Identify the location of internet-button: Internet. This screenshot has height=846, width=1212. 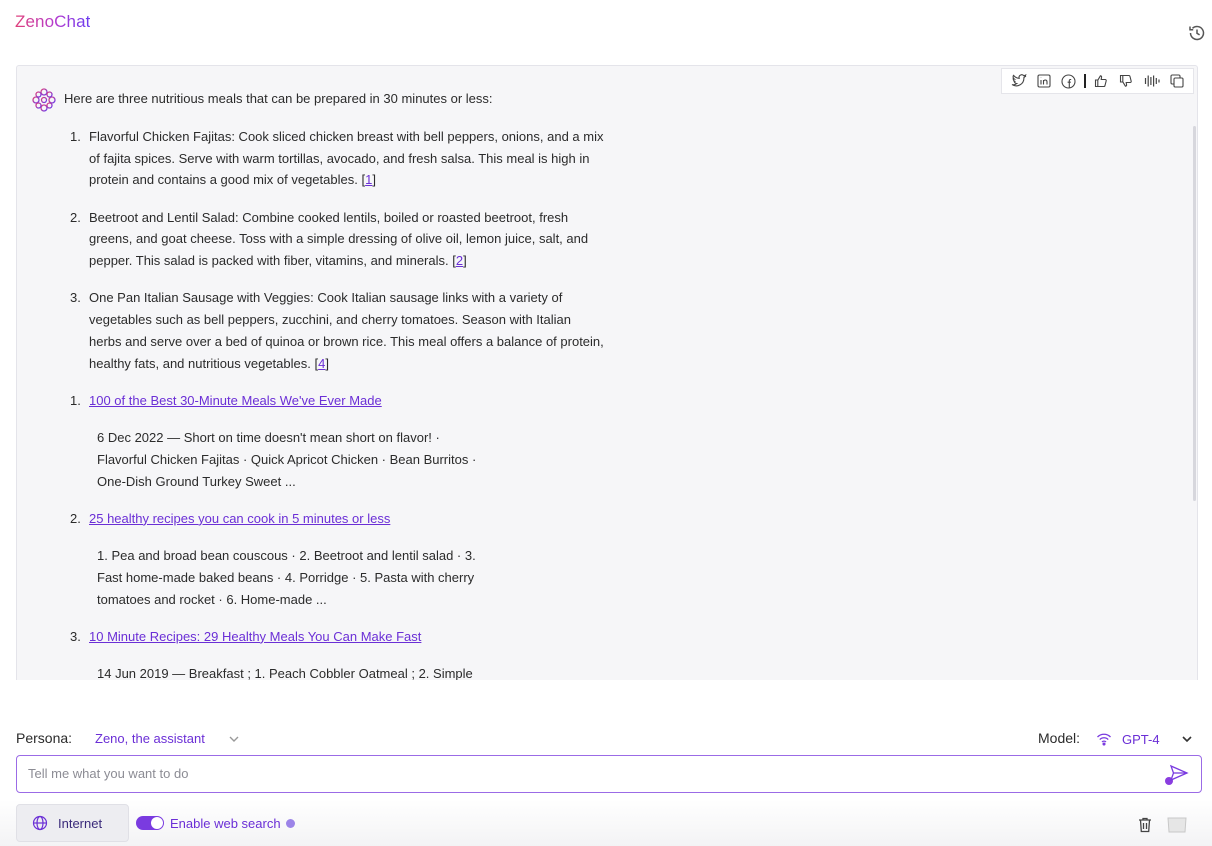
(72, 823).